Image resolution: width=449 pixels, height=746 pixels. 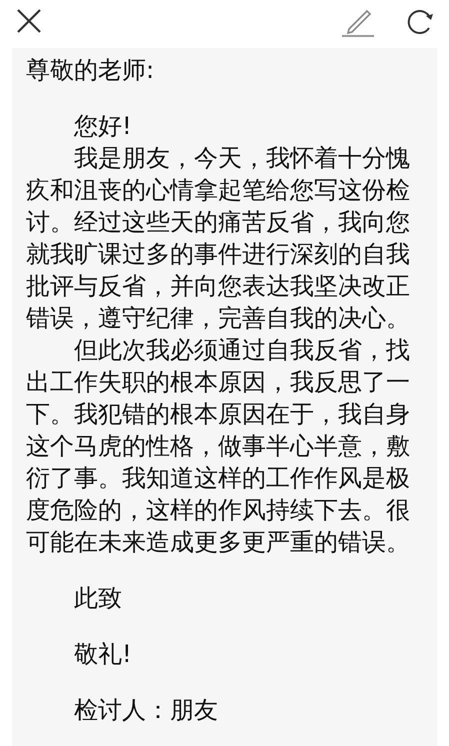 What do you see at coordinates (91, 70) in the screenshot?
I see `salutation: 尊敬的老师:` at bounding box center [91, 70].